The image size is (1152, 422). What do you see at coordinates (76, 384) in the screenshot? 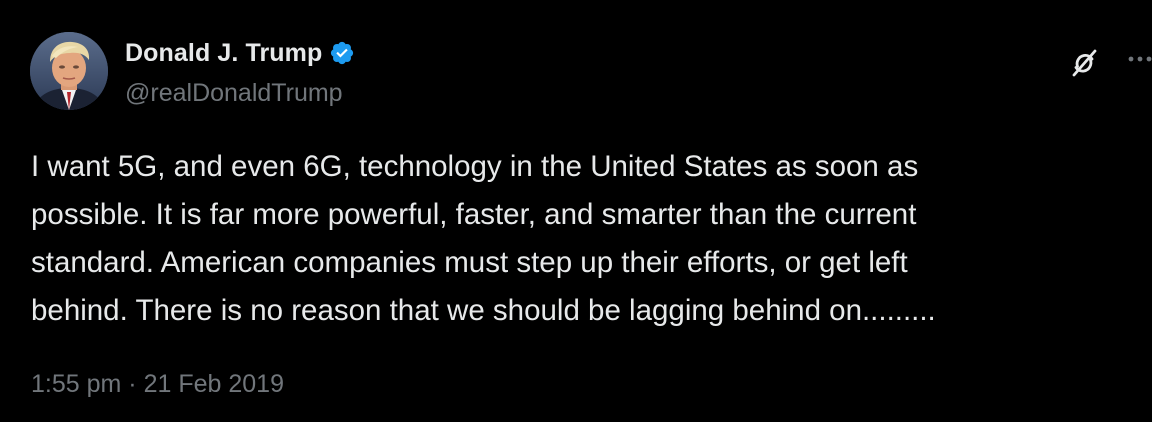
I see `tweet-time: 1:55 pm` at bounding box center [76, 384].